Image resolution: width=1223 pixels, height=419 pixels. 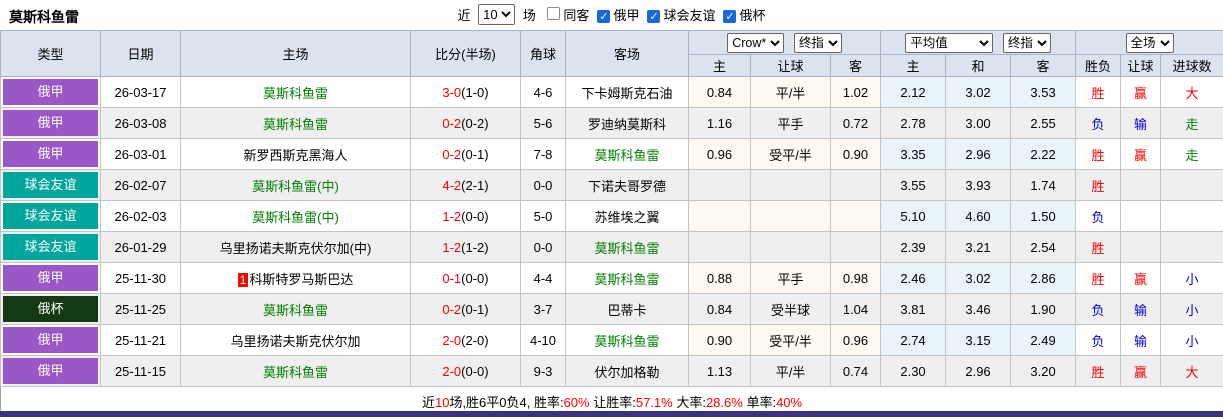 I want to click on score: 1-2(1-2), so click(x=465, y=247).